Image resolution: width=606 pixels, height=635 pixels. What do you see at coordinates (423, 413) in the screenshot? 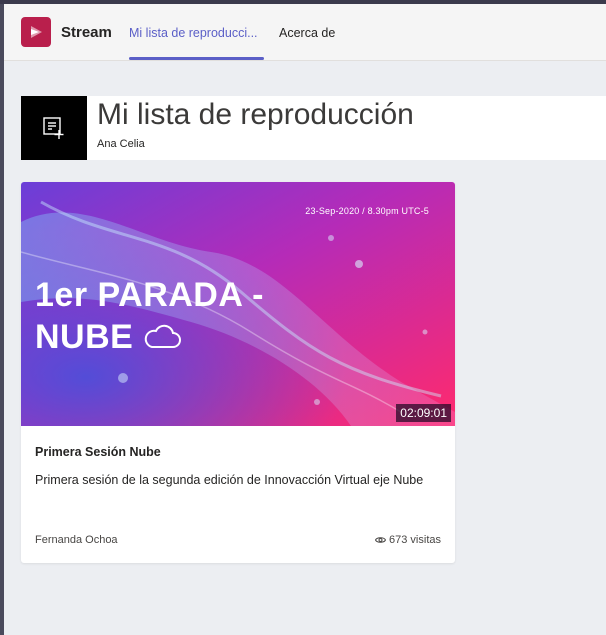
I see `video-duration: 02:09:01` at bounding box center [423, 413].